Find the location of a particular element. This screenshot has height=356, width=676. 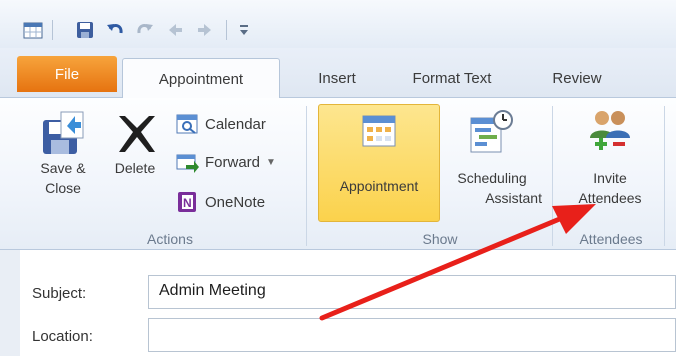

onenote-icon: N is located at coordinates (187, 202).